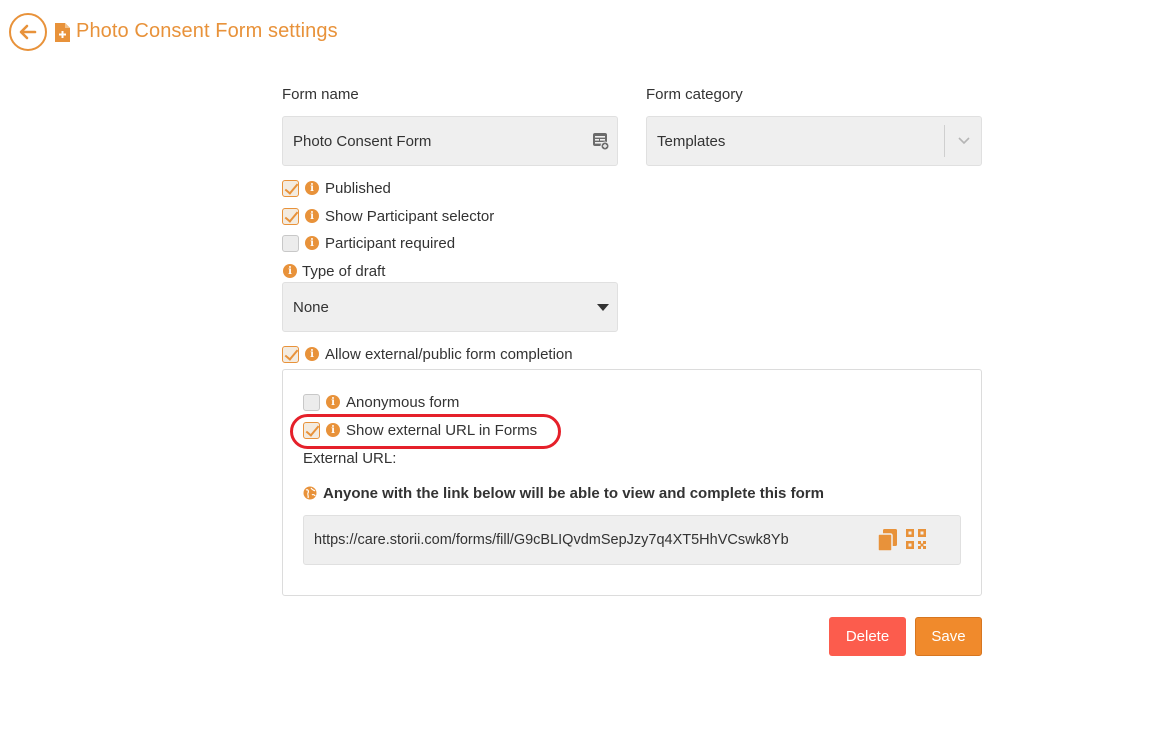 This screenshot has height=751, width=1168. Describe the element at coordinates (290, 243) in the screenshot. I see `participant-required-checkbox` at that location.